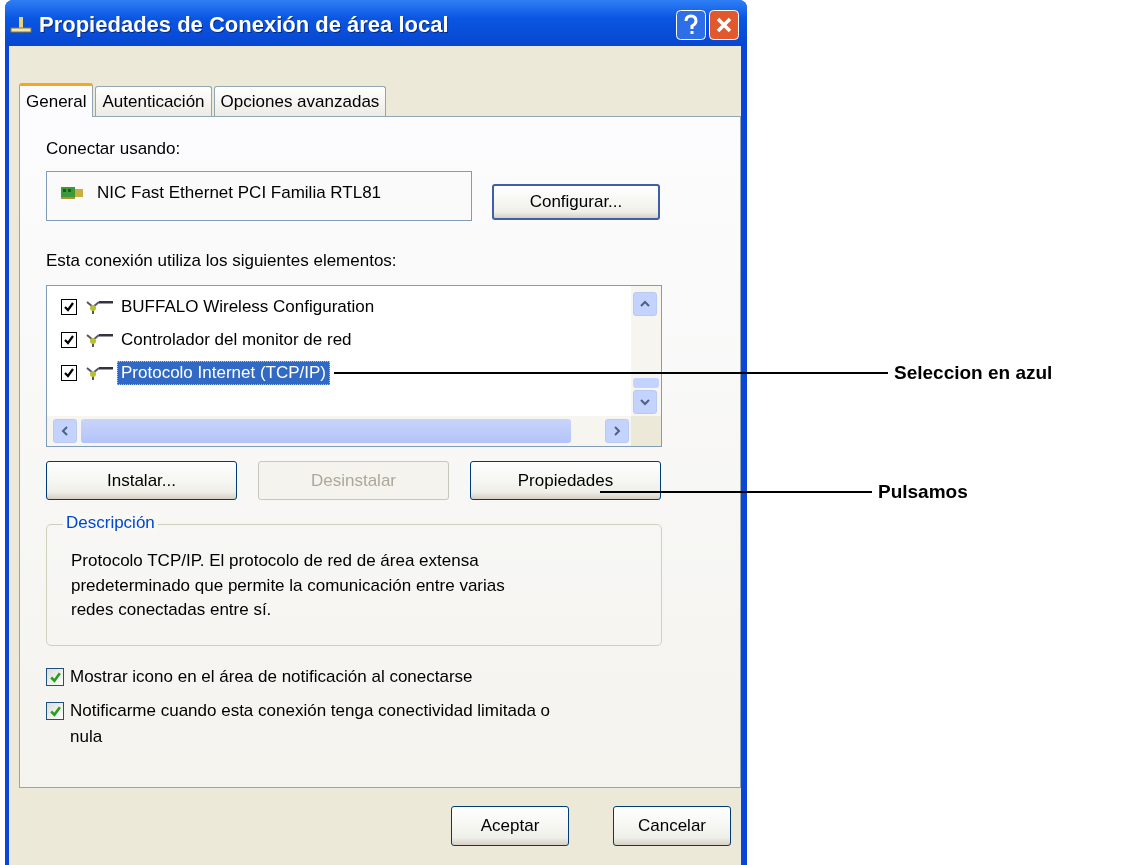  Describe the element at coordinates (617, 431) in the screenshot. I see `chevron-right-icon` at that location.